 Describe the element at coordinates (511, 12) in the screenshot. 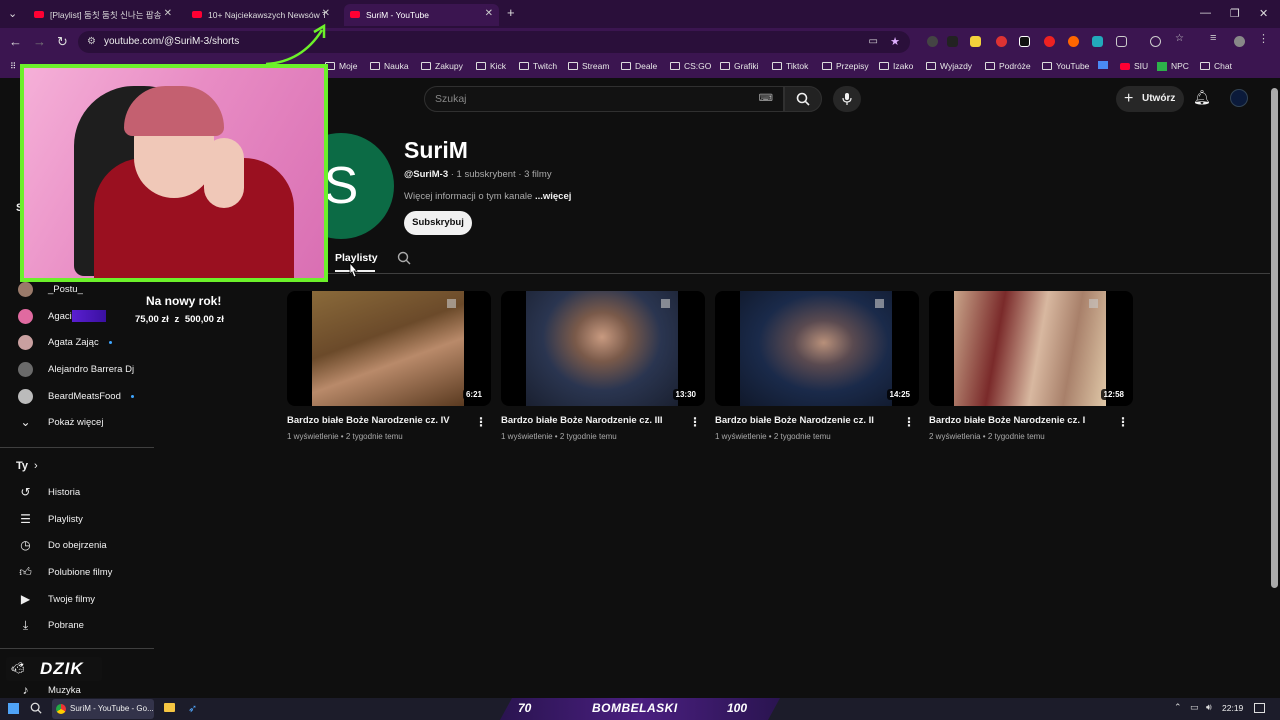

I see `new-tab-button: +` at that location.